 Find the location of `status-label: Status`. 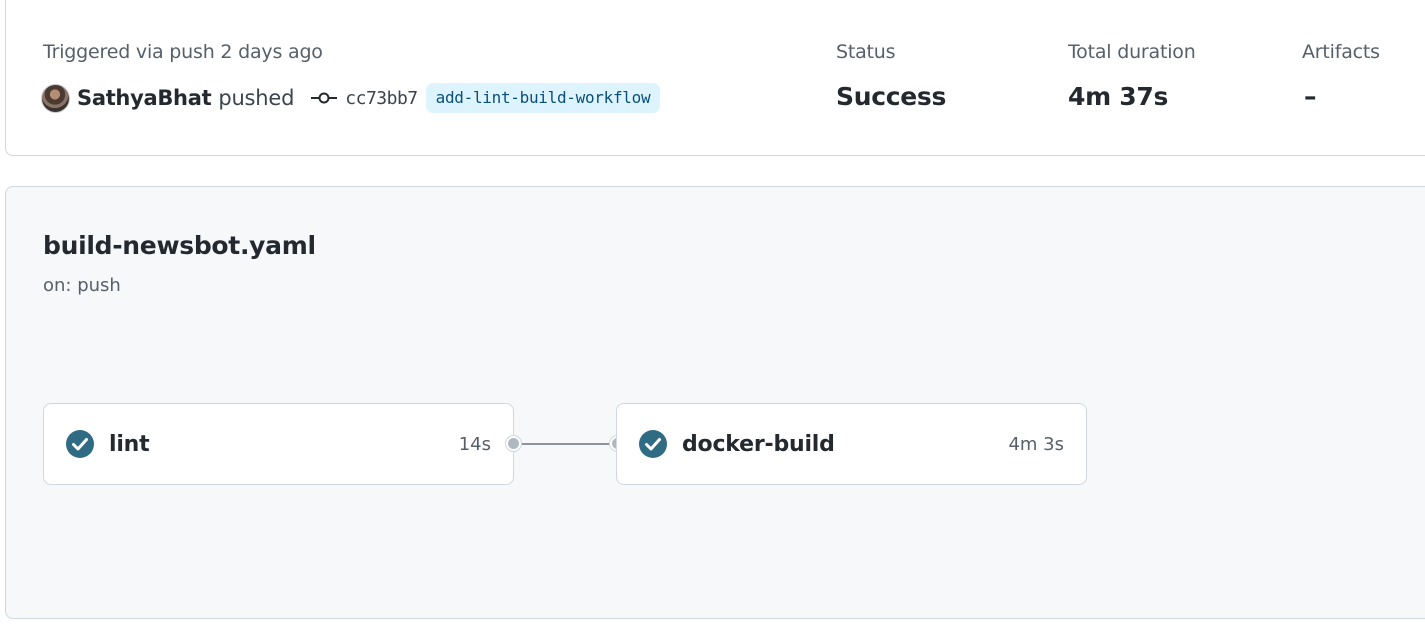

status-label: Status is located at coordinates (866, 52).